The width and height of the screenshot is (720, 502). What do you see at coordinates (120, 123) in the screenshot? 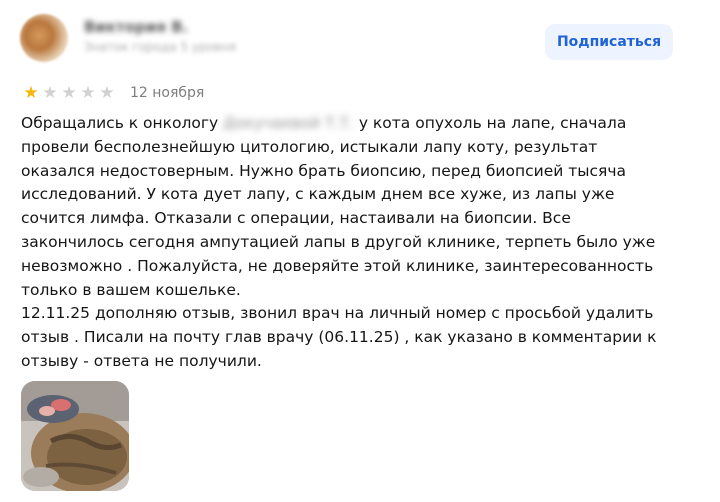
I see `review-text-part1: Обращались к онкологу` at bounding box center [120, 123].